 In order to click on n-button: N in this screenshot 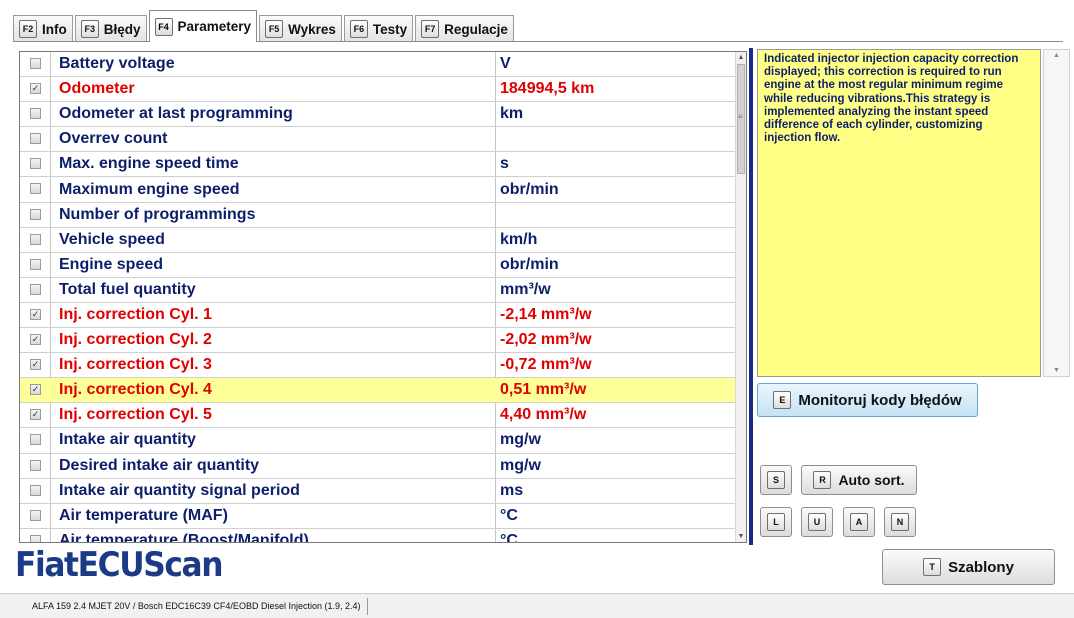, I will do `click(900, 522)`.